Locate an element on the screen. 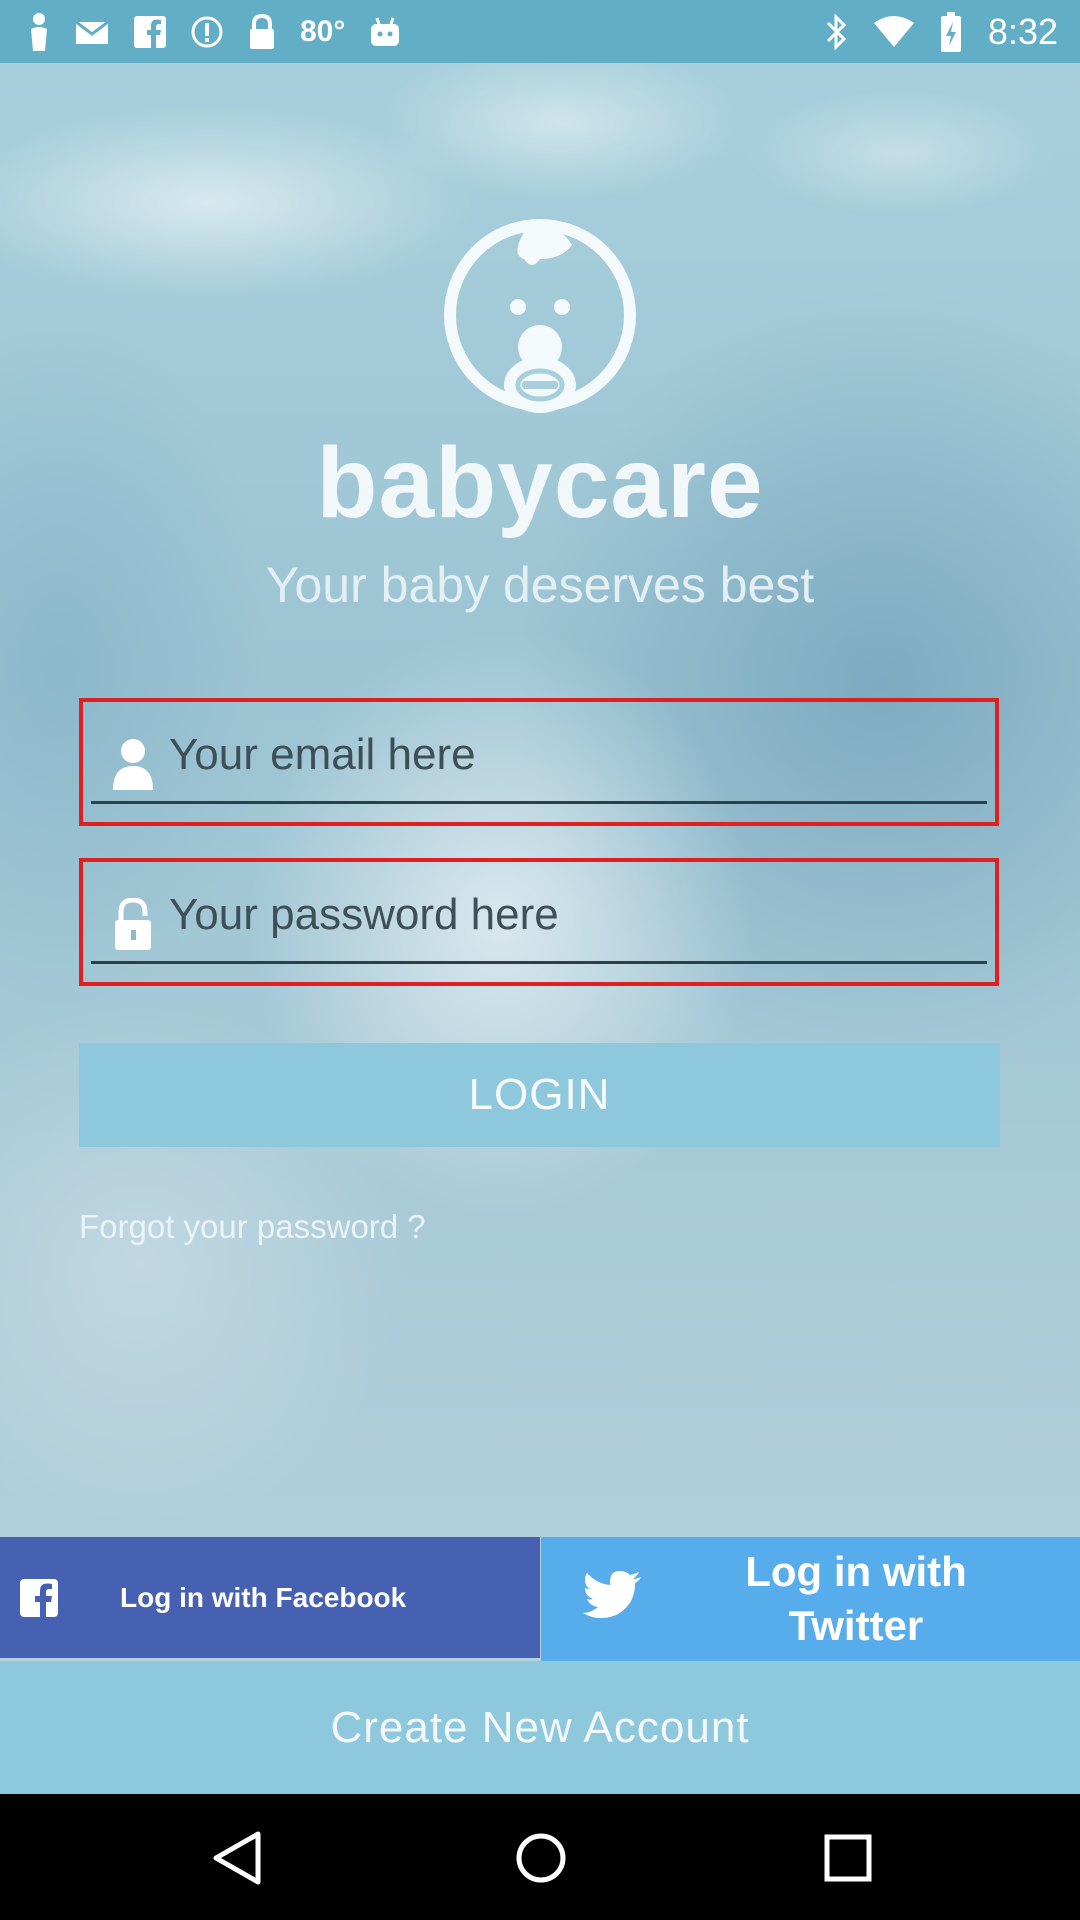 This screenshot has height=1920, width=1080. facebook-login-button: Log in with Facebook is located at coordinates (270, 1597).